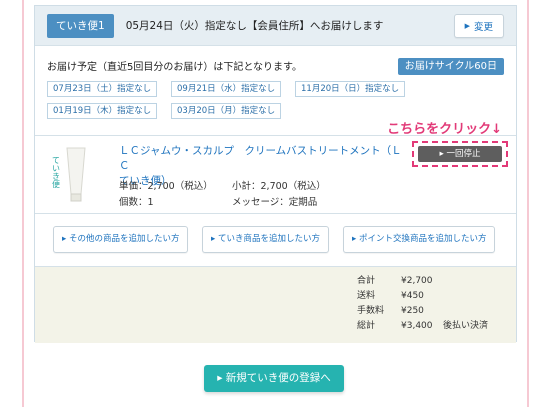 The height and width of the screenshot is (407, 550). Describe the element at coordinates (260, 158) in the screenshot. I see `product-name-line1: ＬＣジャムウ・スカルプ クリームバストリートメント（ＬＣ` at that location.